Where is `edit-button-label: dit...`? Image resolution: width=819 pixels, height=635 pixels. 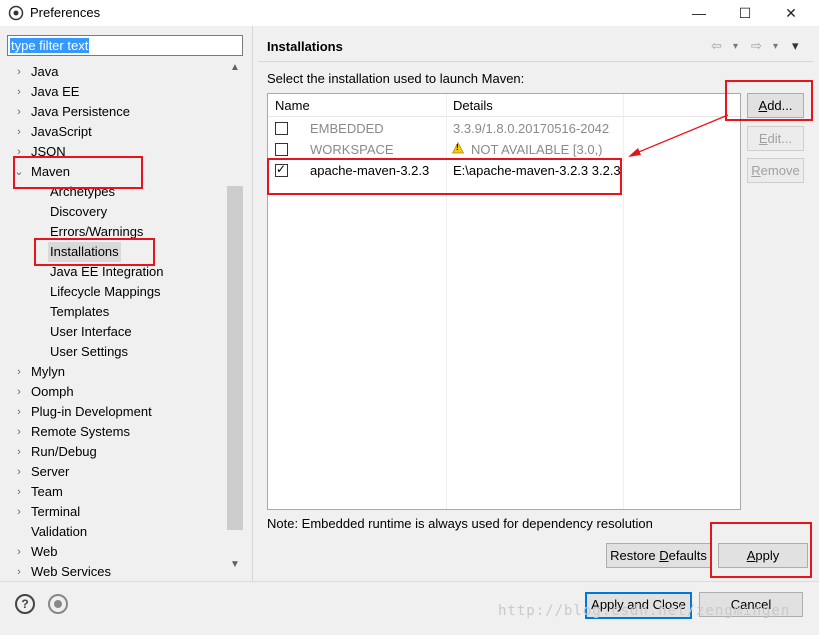 edit-button-label: dit... is located at coordinates (780, 138).